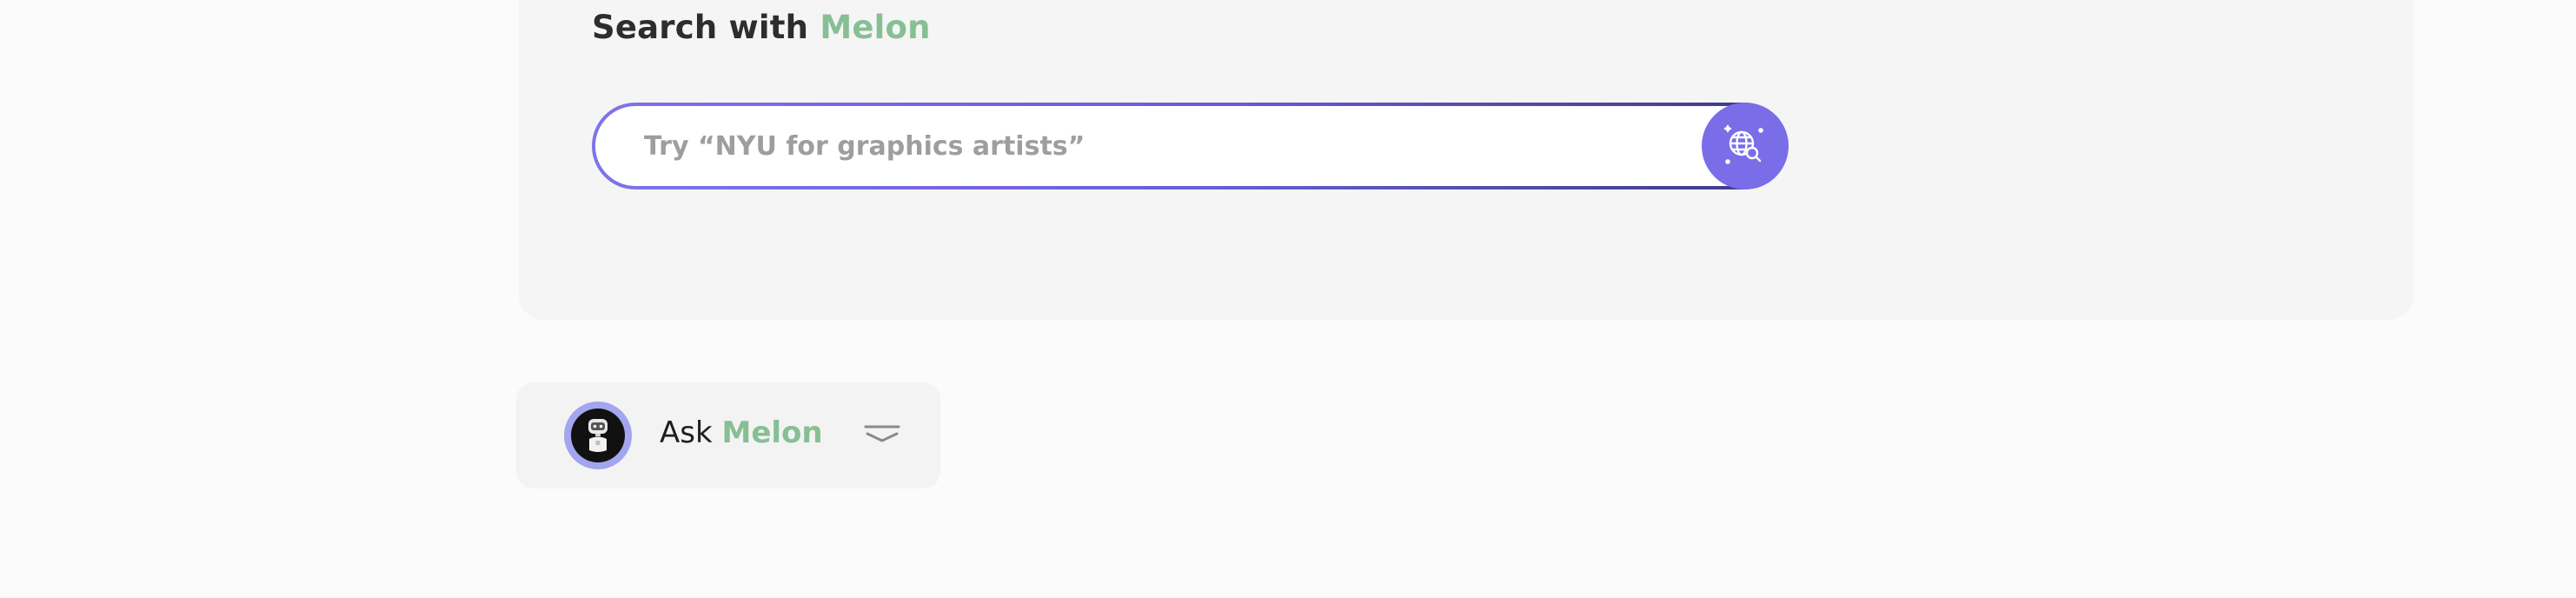  What do you see at coordinates (700, 27) in the screenshot?
I see `search-title-prefix: Search with` at bounding box center [700, 27].